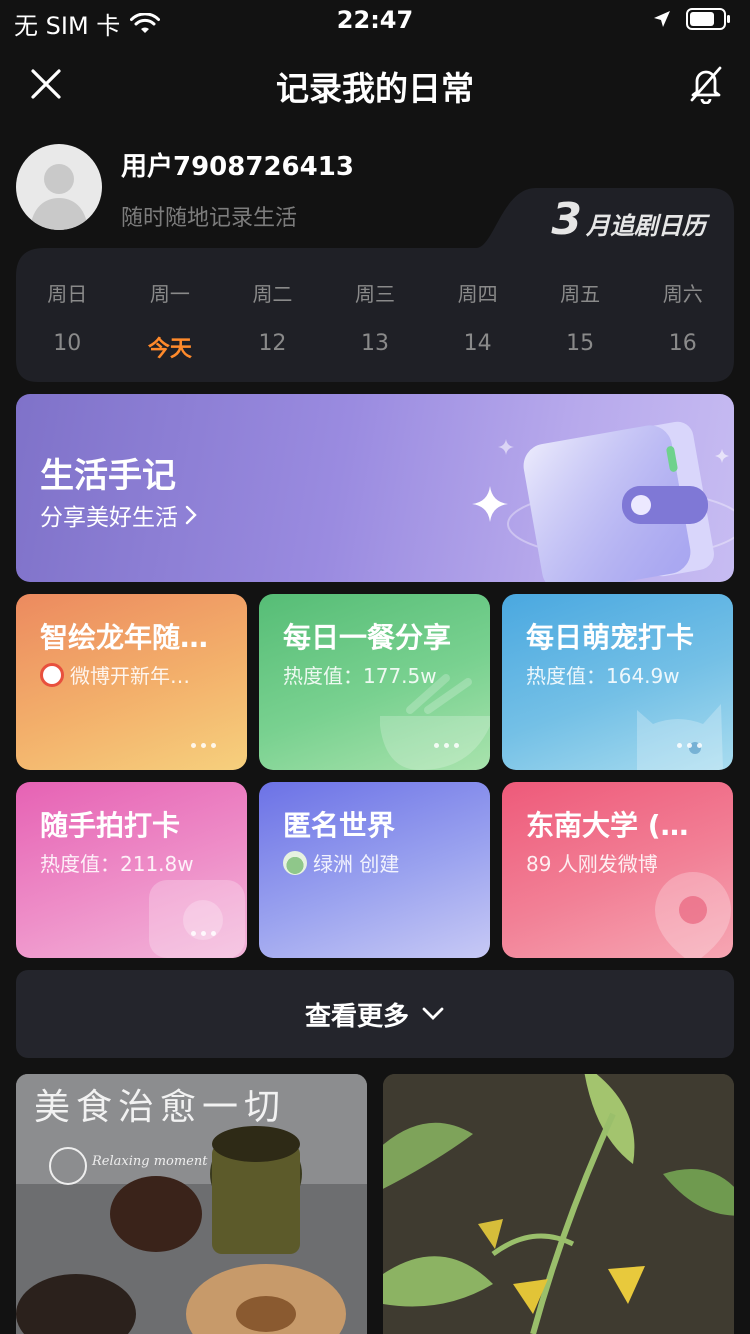  Describe the element at coordinates (646, 226) in the screenshot. I see `calendar-title-text: 月追剧日历` at that location.